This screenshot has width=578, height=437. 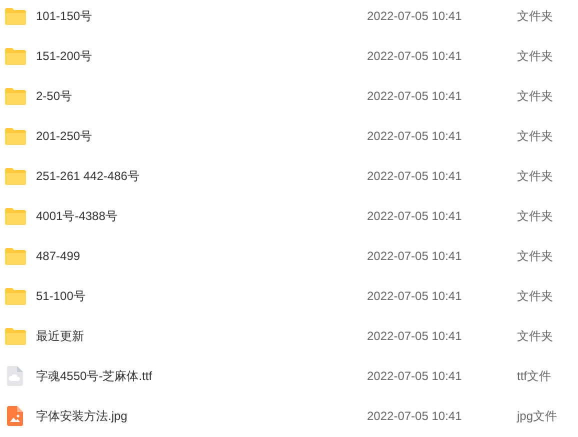 I want to click on file-name: 101-150号, so click(x=201, y=16).